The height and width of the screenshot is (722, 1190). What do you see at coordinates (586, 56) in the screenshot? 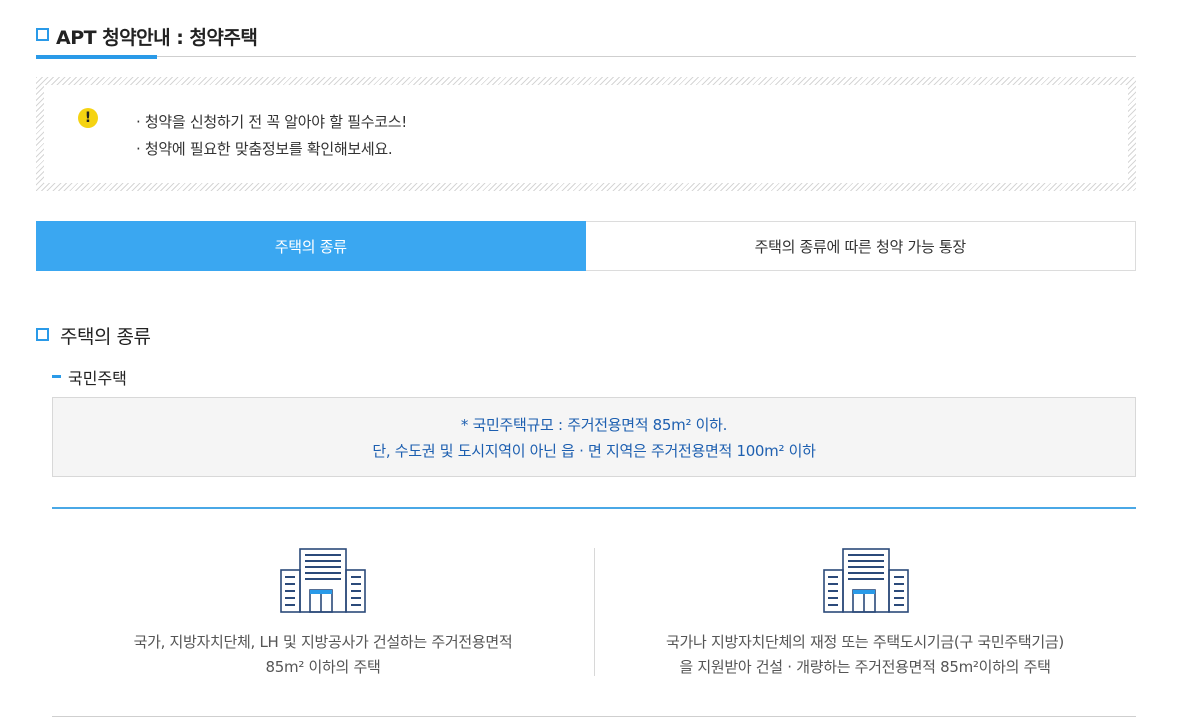
I see `title-divider` at bounding box center [586, 56].